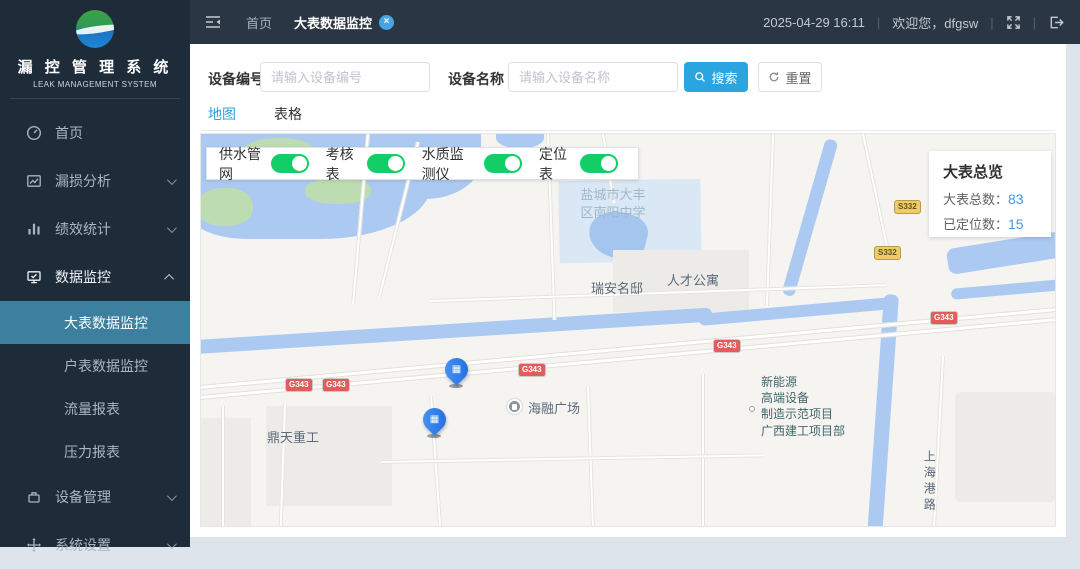 This screenshot has width=1080, height=569. What do you see at coordinates (613, 203) in the screenshot?
I see `map-label-school: 盐城市大丰 区南阳中学` at bounding box center [613, 203].